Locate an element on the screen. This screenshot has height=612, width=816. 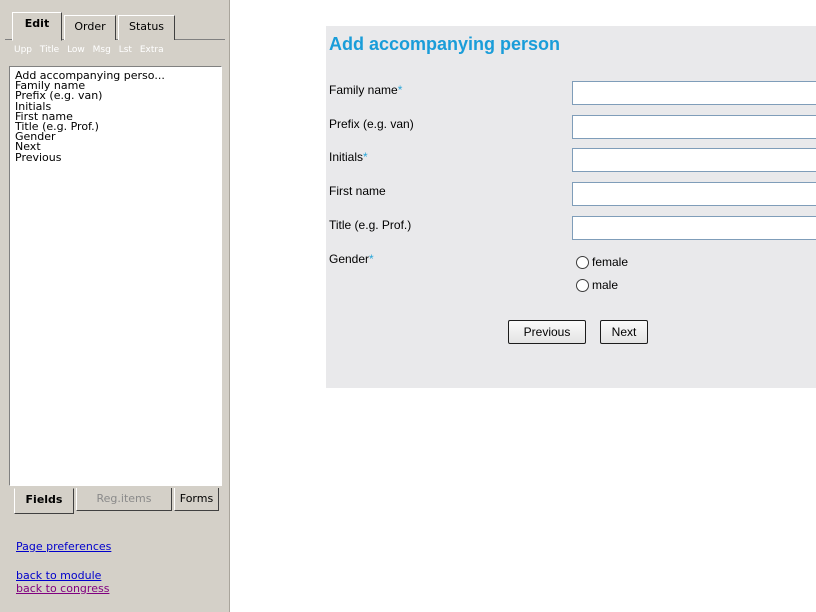
family-name-row: Family name* is located at coordinates (571, 94).